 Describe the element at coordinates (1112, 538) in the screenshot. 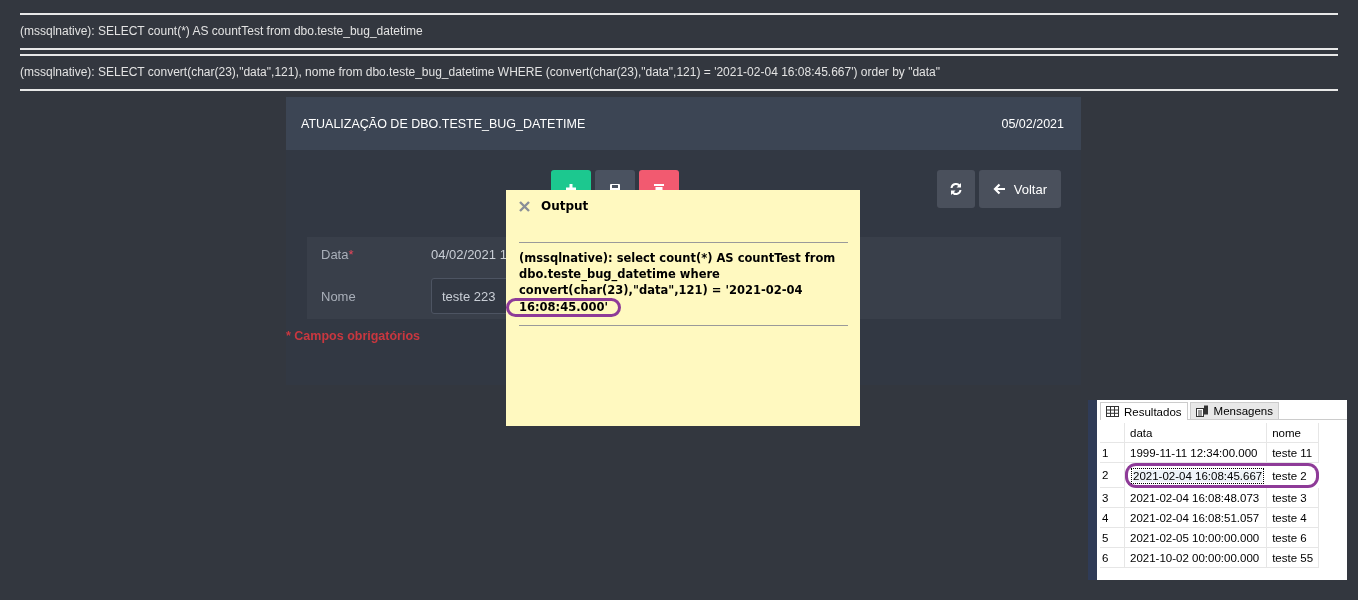

I see `row-number: 5` at that location.